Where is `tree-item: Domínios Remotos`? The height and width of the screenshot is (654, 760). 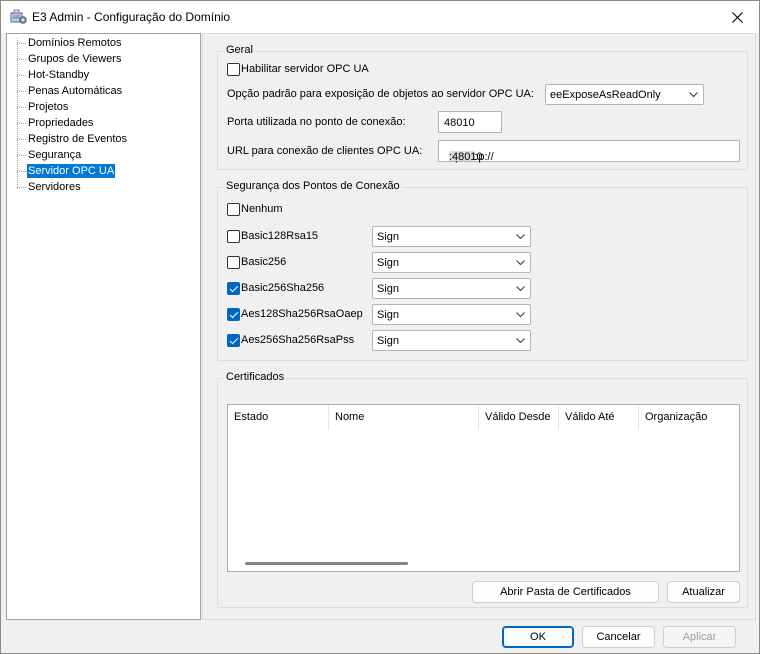 tree-item: Domínios Remotos is located at coordinates (102, 43).